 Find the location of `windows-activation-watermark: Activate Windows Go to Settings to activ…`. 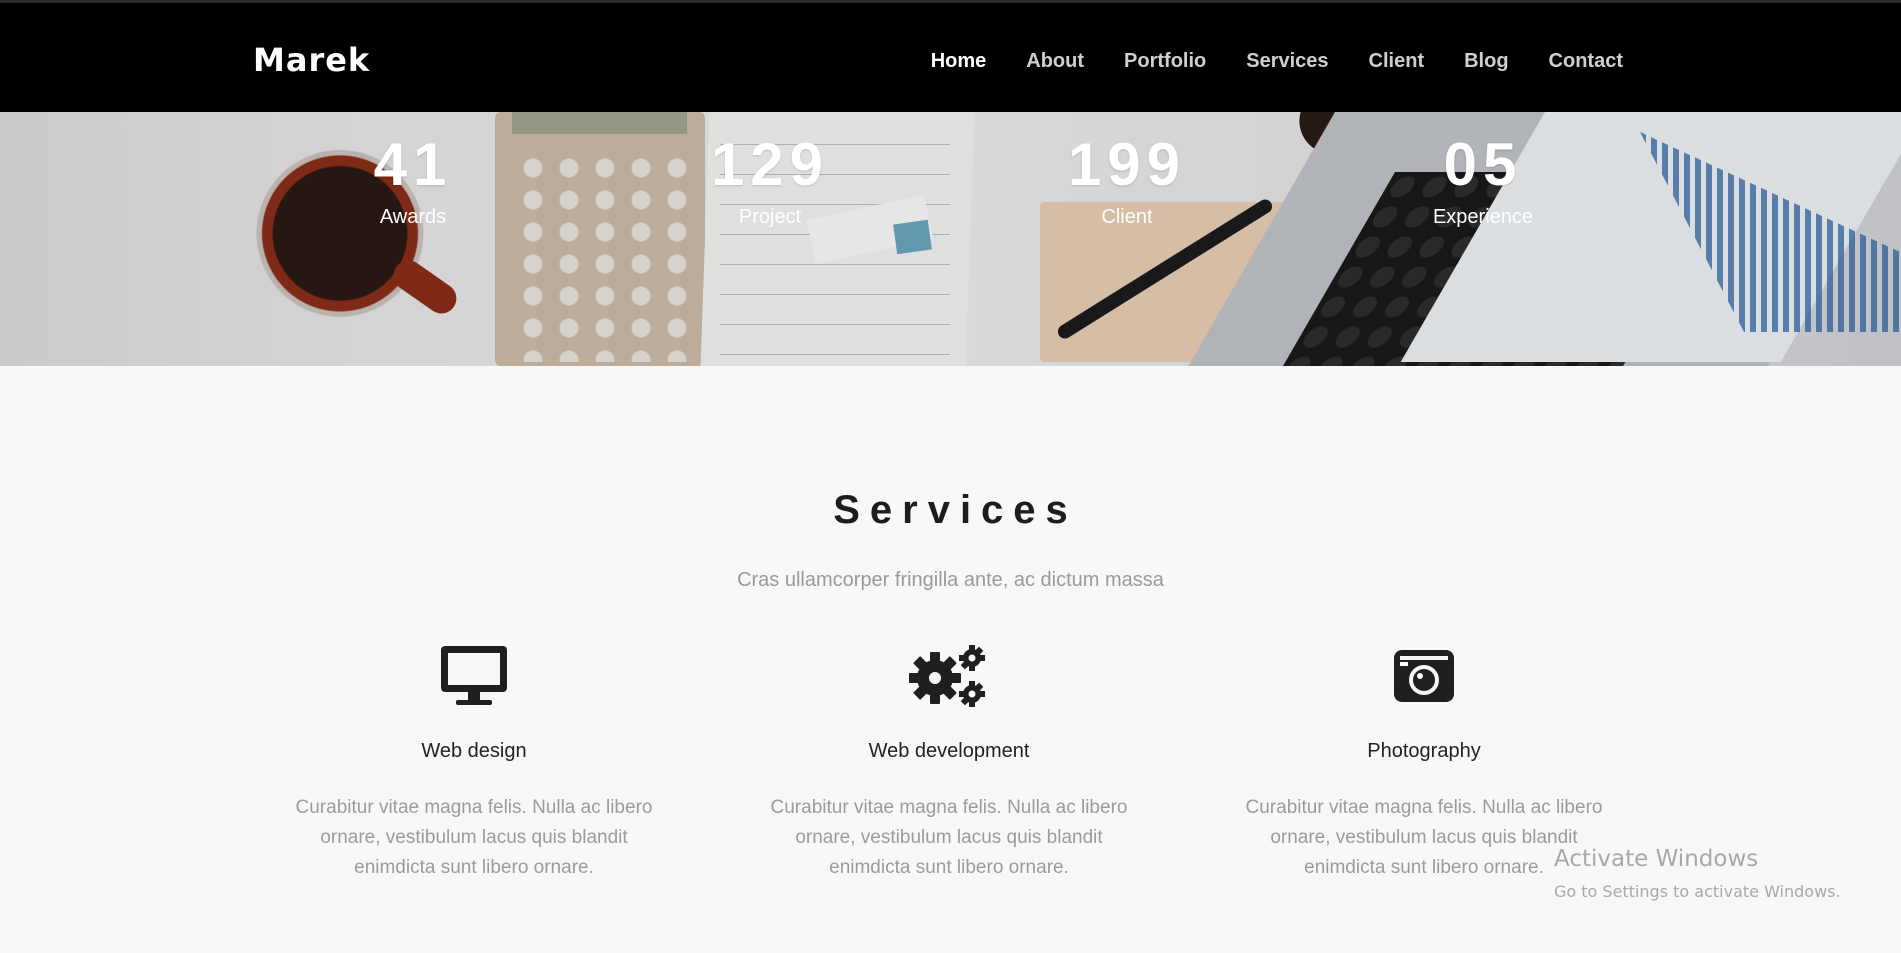

windows-activation-watermark: Activate Windows Go to Settings to activ… is located at coordinates (1697, 873).